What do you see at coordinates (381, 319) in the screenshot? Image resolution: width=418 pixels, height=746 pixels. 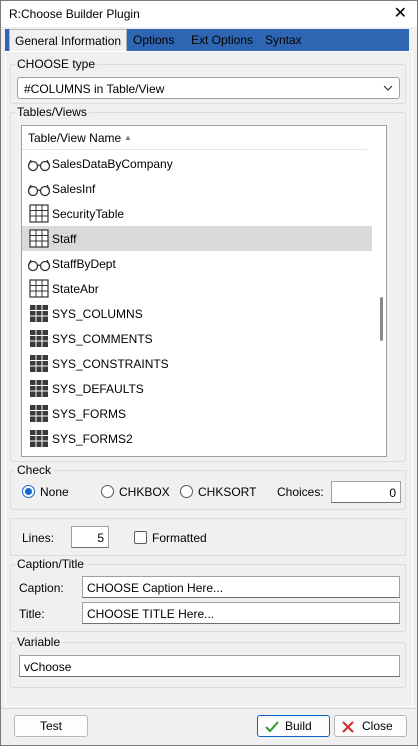 I see `scrollbar-thumb` at bounding box center [381, 319].